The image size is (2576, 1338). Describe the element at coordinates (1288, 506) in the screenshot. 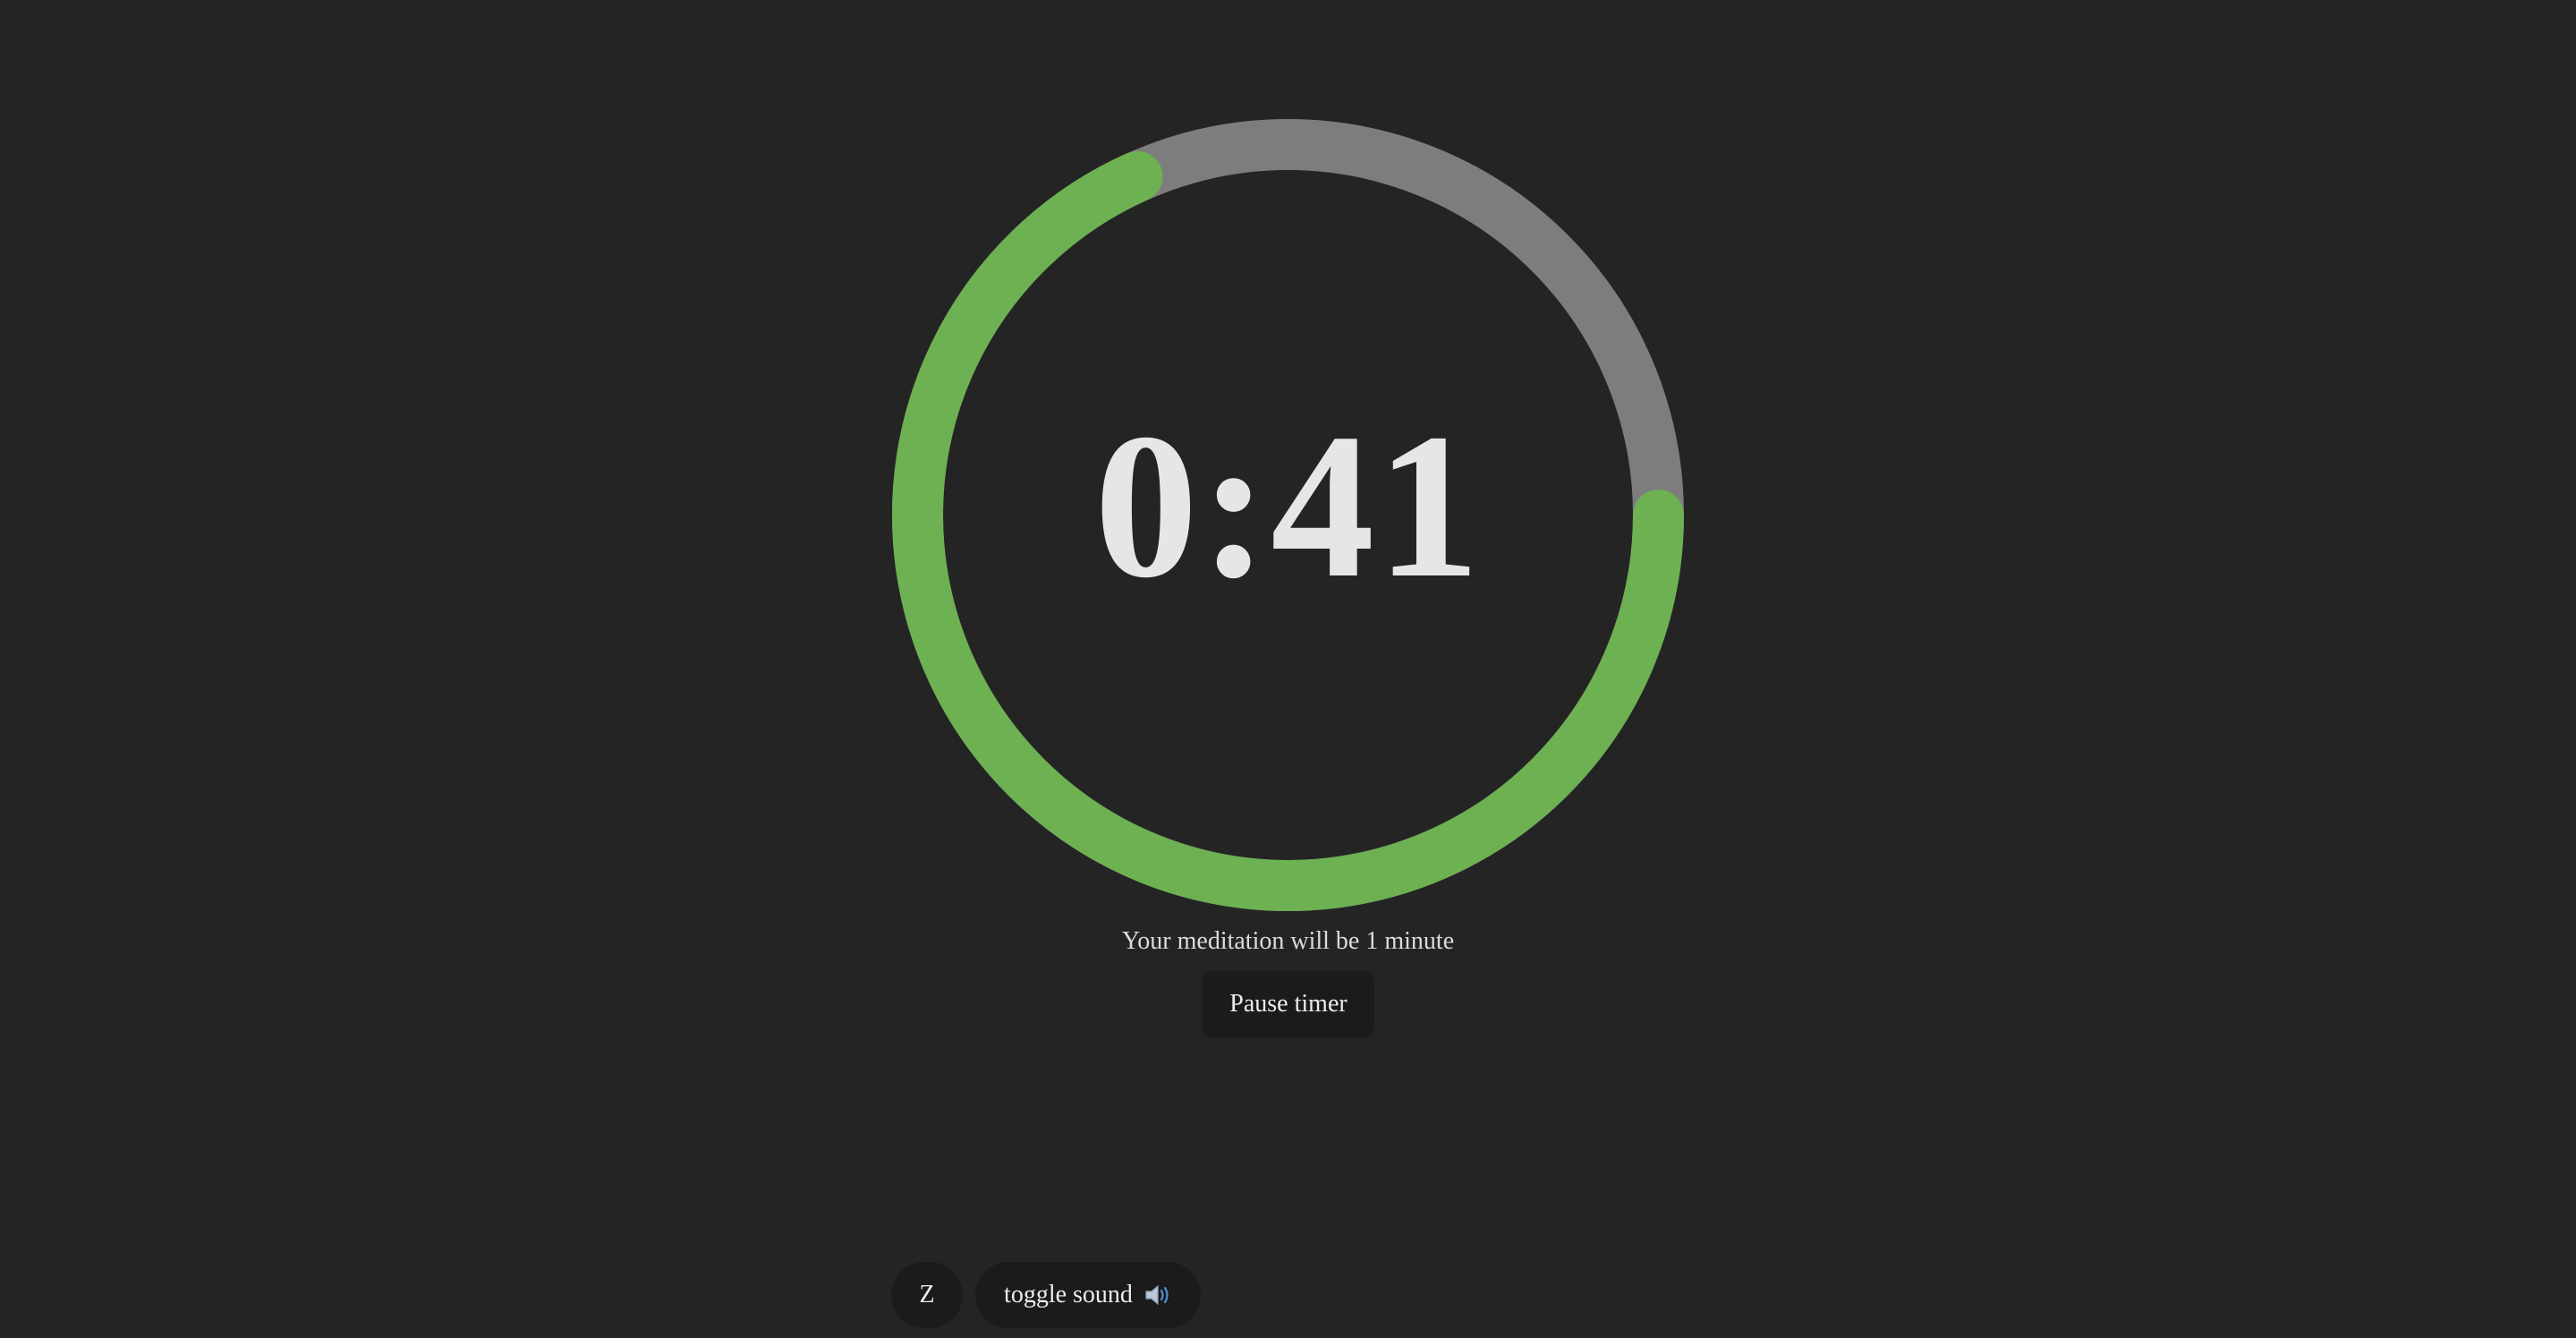

I see `time-remaining: 0:41` at that location.